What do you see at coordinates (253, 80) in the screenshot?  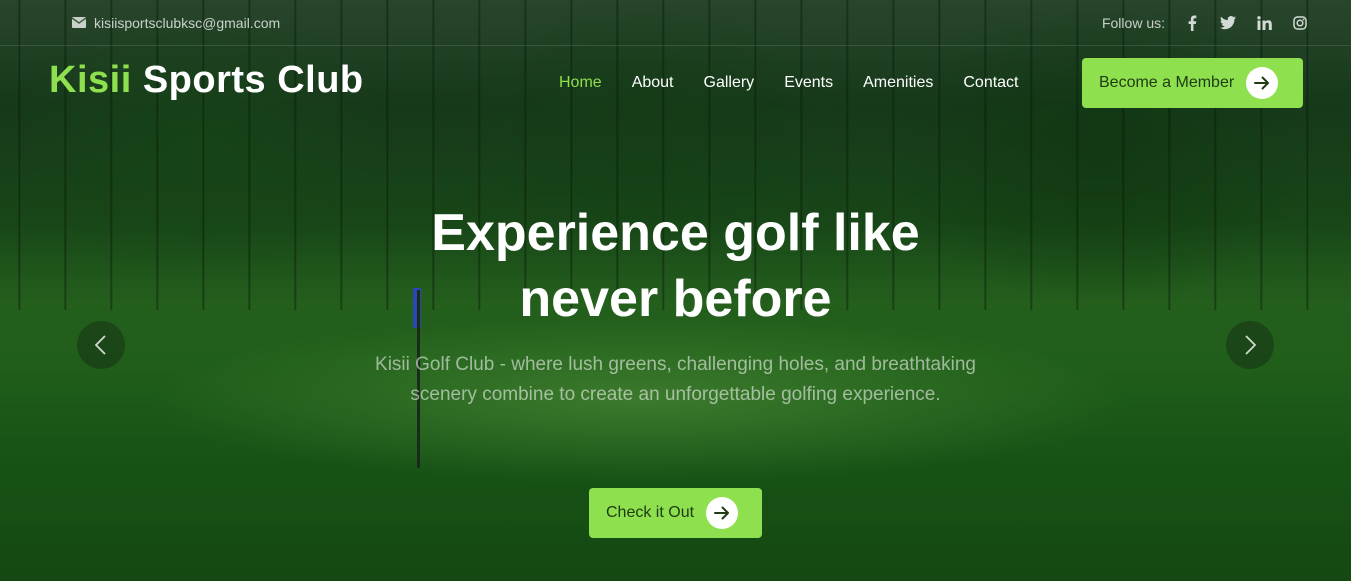 I see `logo-text: Sports Club` at bounding box center [253, 80].